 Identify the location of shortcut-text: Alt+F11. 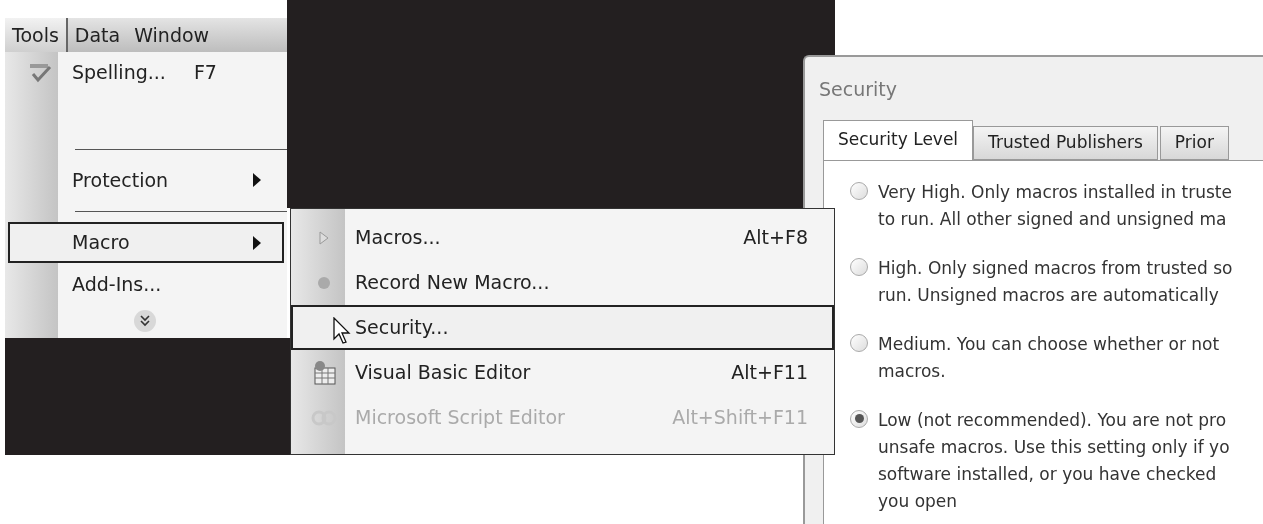
(769, 373).